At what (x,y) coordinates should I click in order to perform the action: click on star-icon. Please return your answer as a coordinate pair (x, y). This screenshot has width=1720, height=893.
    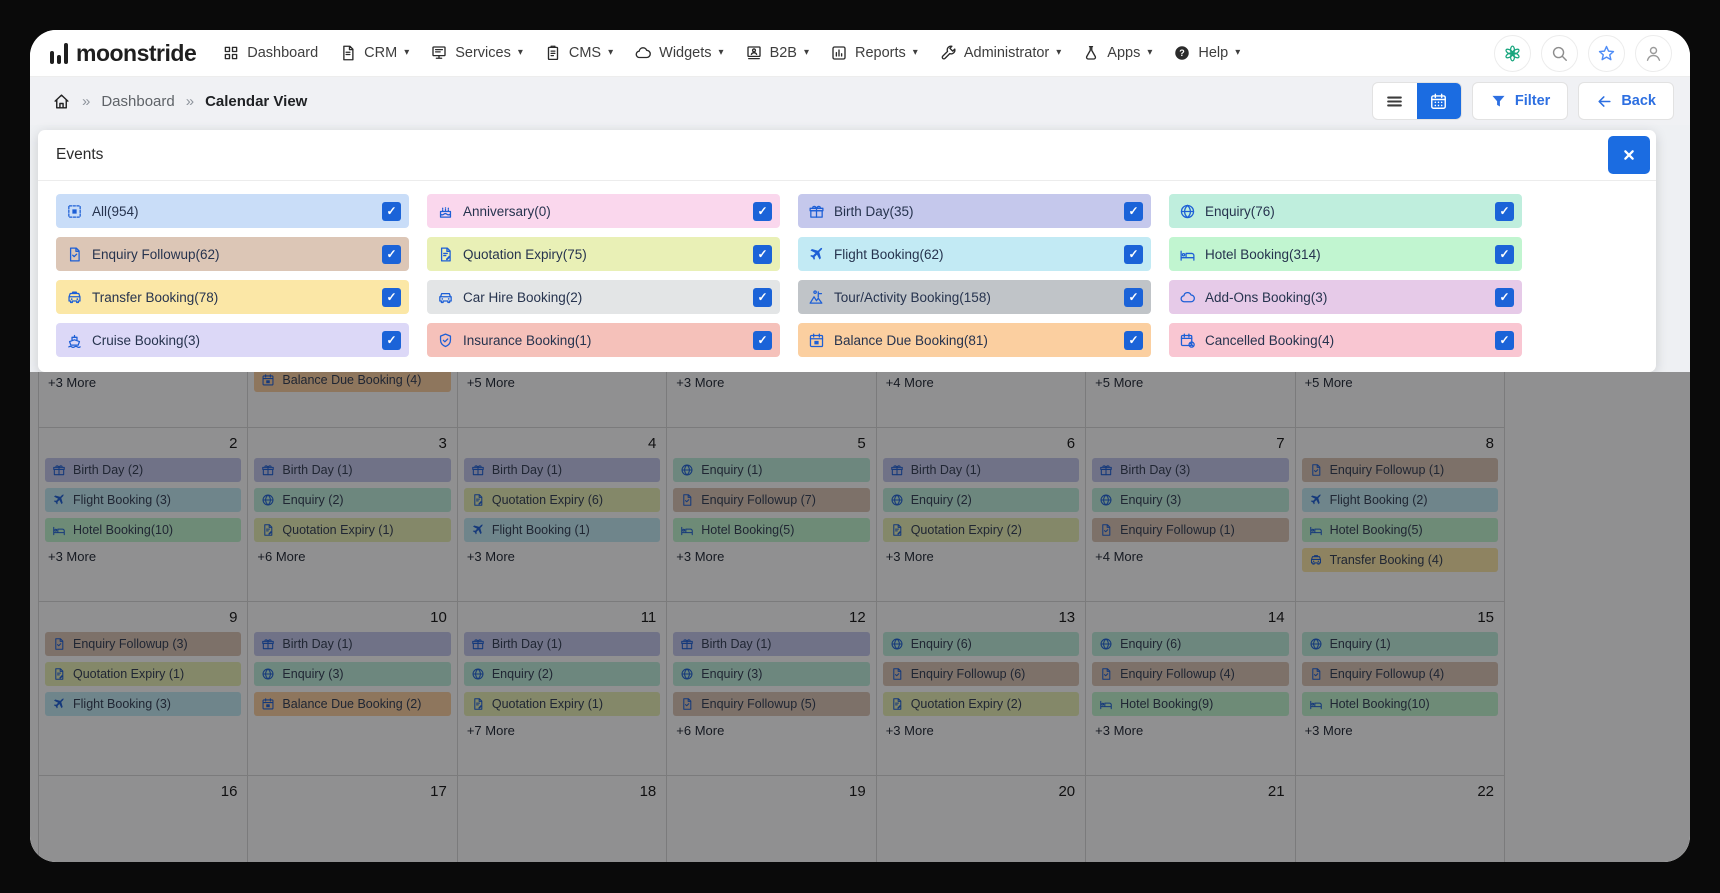
    Looking at the image, I should click on (1606, 53).